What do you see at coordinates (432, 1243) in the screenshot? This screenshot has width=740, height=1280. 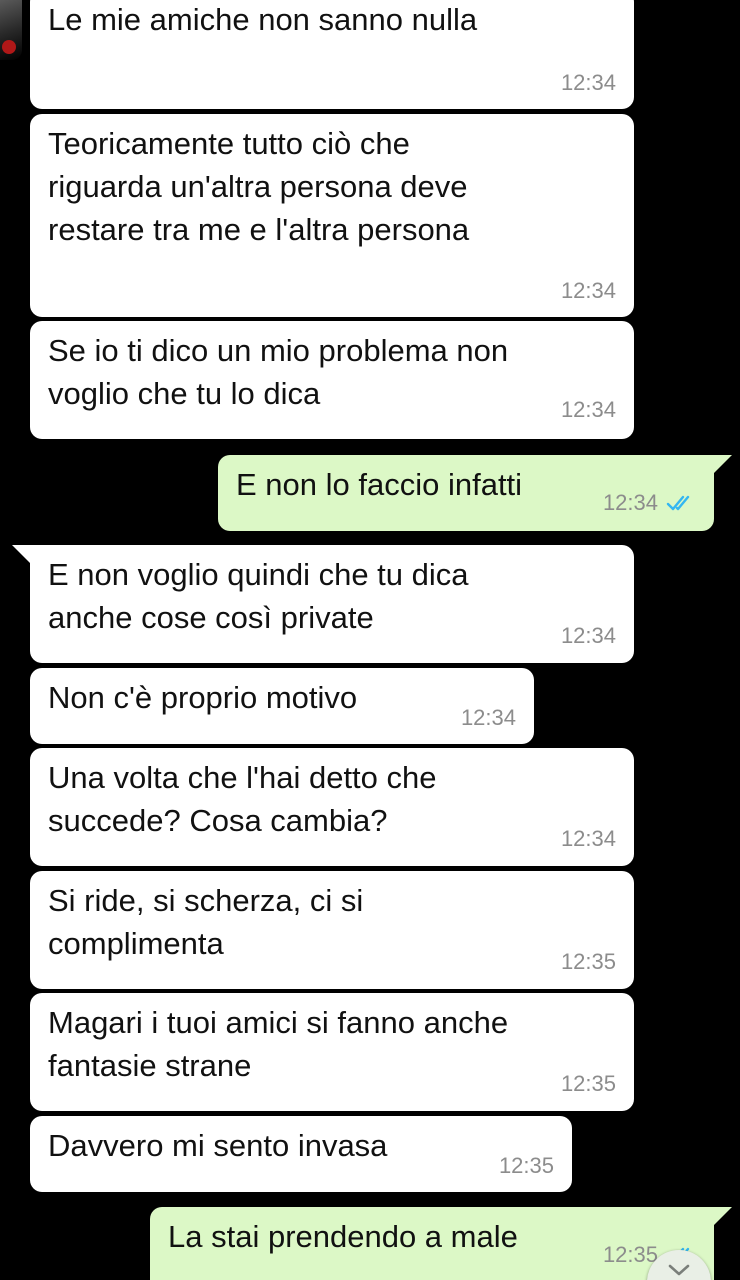 I see `message-bubble: La stai prendendo a male 12:35` at bounding box center [432, 1243].